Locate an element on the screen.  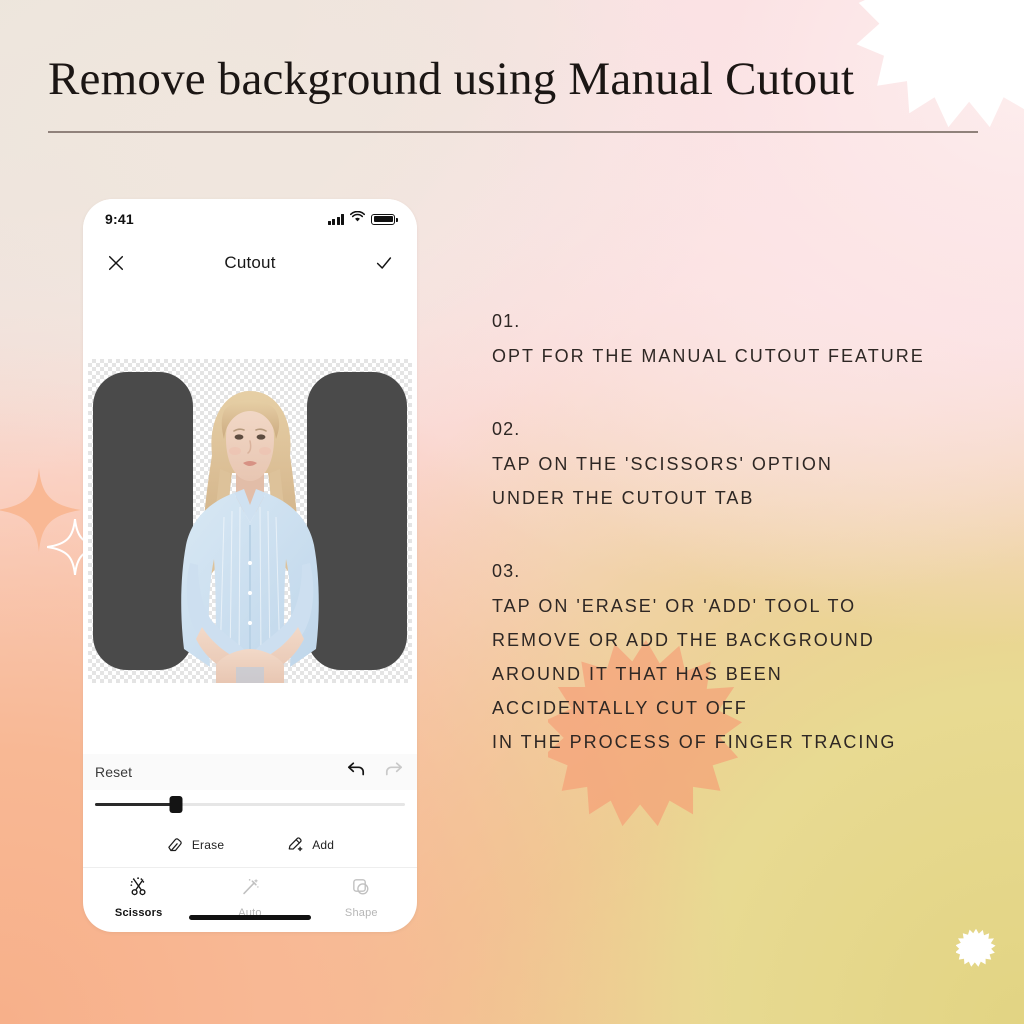
title-divider is located at coordinates (513, 132).